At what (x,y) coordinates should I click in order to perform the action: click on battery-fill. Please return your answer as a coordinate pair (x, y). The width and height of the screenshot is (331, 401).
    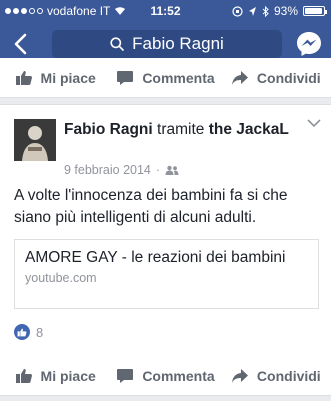
    Looking at the image, I should click on (313, 11).